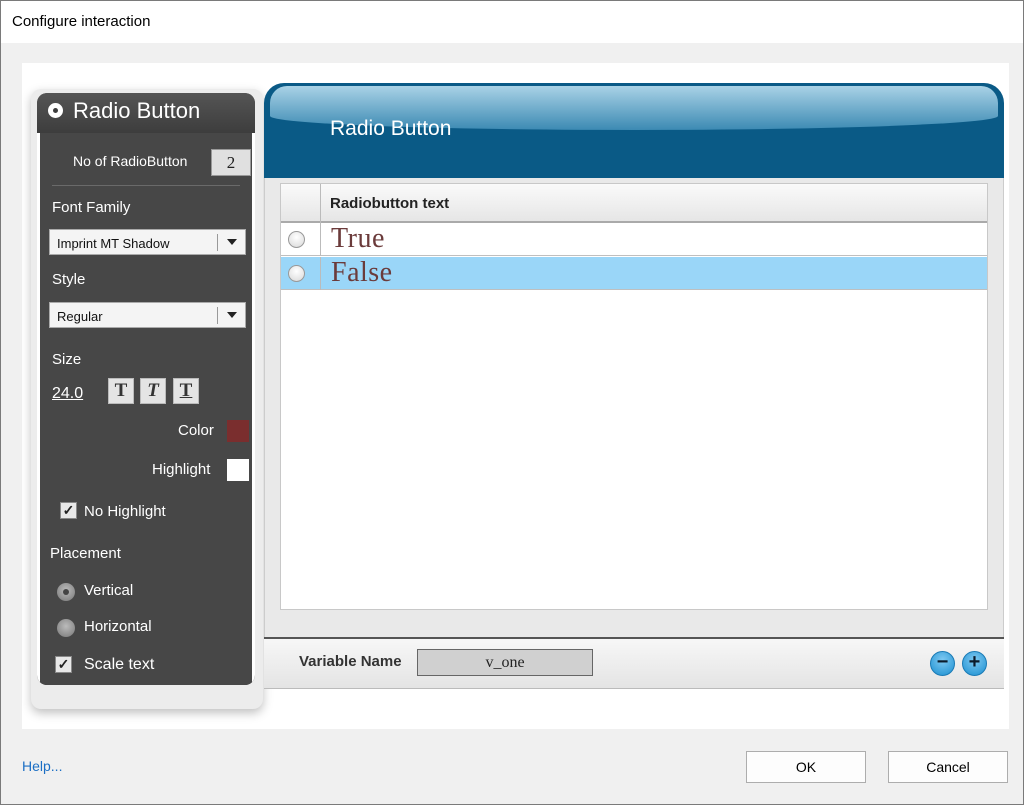  What do you see at coordinates (181, 469) in the screenshot?
I see `highlight-label: Highlight` at bounding box center [181, 469].